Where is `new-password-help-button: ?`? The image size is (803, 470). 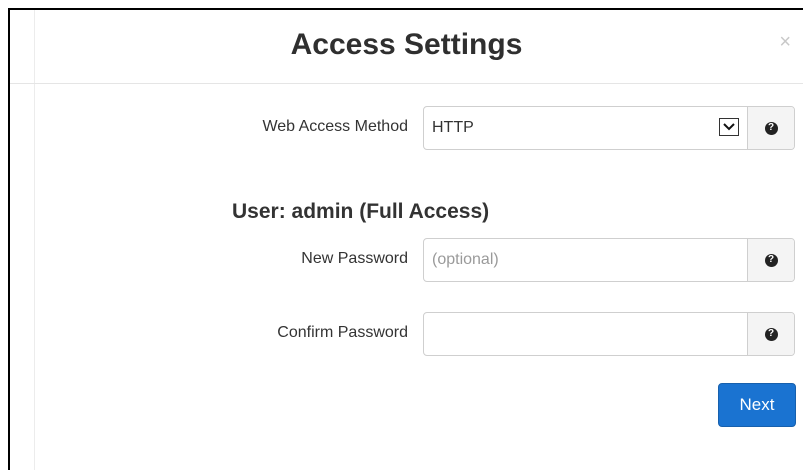 new-password-help-button: ? is located at coordinates (770, 260).